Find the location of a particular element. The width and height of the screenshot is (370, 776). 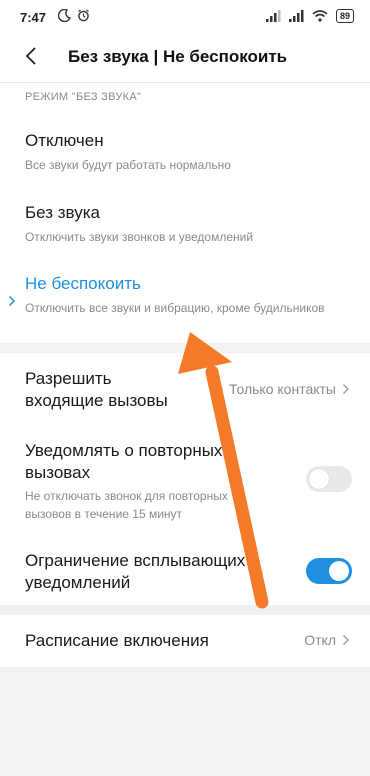

schedule-row: Расписание включения Откл is located at coordinates (185, 641).